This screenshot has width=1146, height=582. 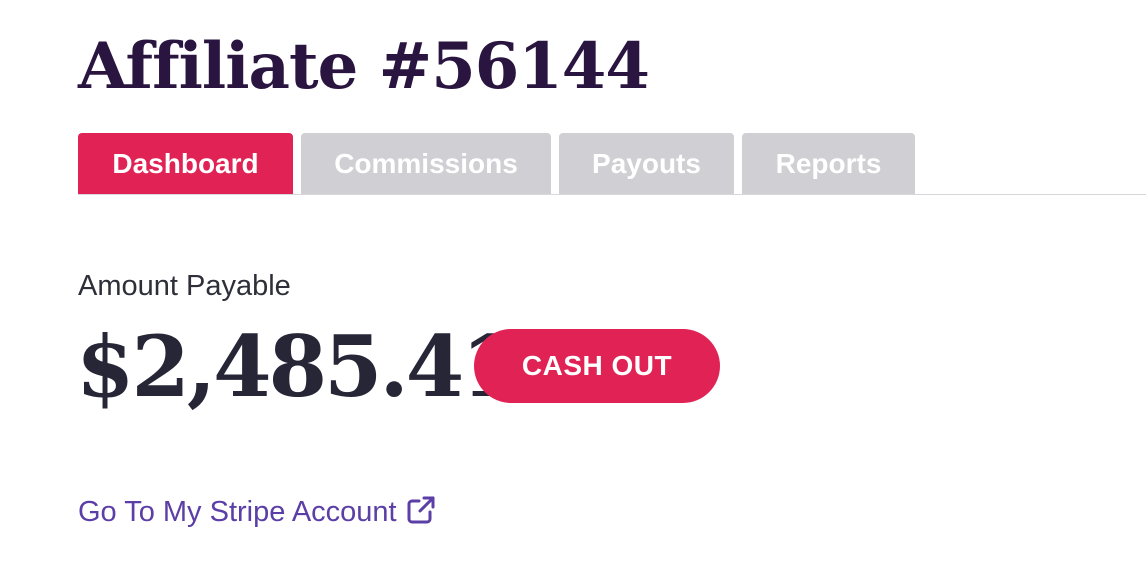 What do you see at coordinates (237, 512) in the screenshot?
I see `stripe-account-link-label: Go To My Stripe Account` at bounding box center [237, 512].